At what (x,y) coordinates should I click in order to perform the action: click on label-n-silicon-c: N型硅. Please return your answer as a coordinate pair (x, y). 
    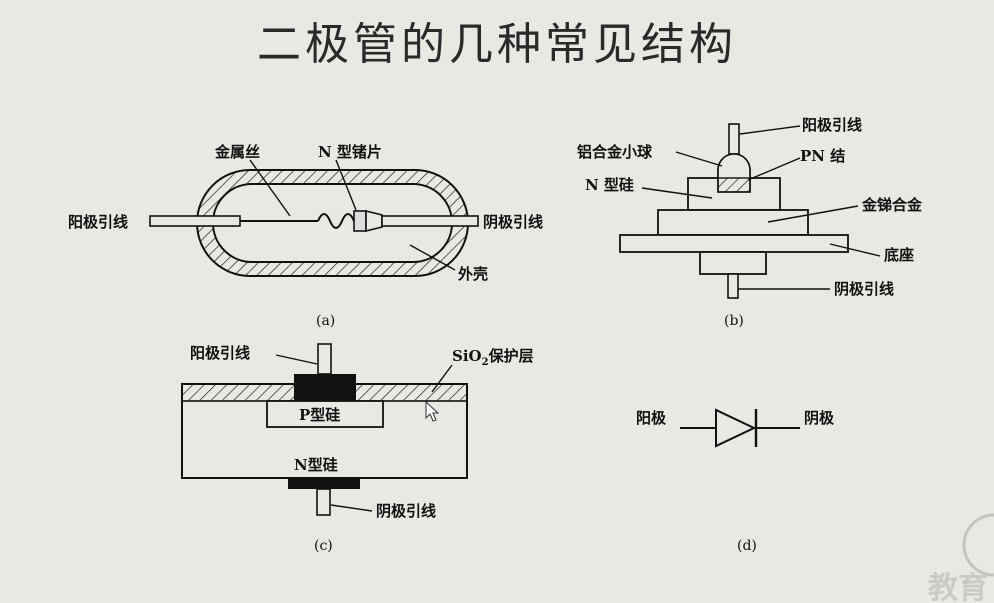
    Looking at the image, I should click on (316, 465).